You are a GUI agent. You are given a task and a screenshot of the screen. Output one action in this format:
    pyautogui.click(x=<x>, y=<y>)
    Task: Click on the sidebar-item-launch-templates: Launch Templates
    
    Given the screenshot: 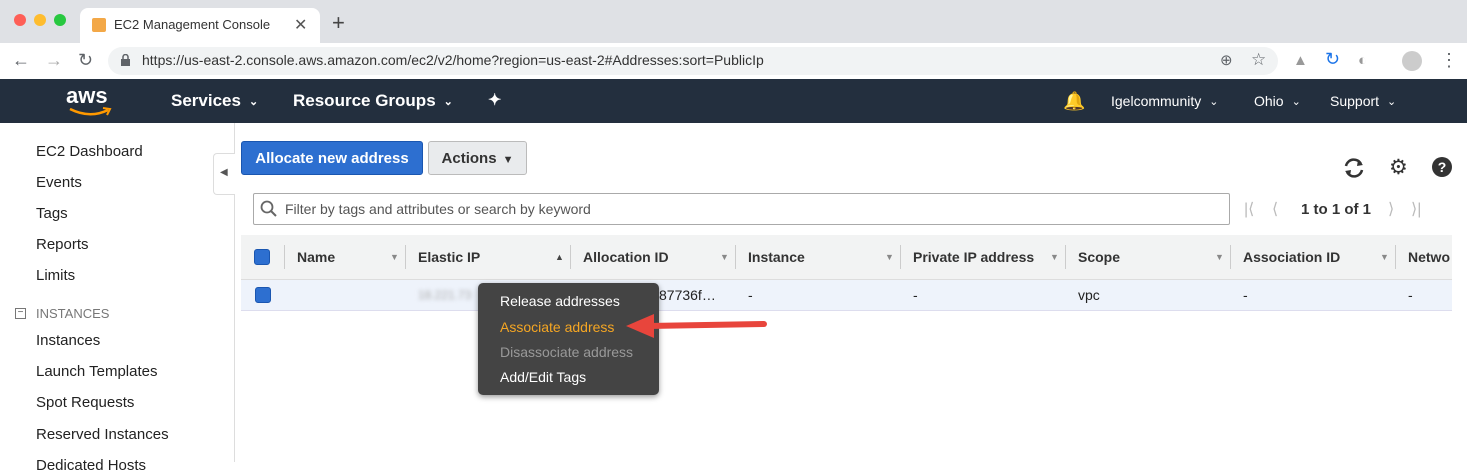 What is the action you would take?
    pyautogui.click(x=96, y=371)
    